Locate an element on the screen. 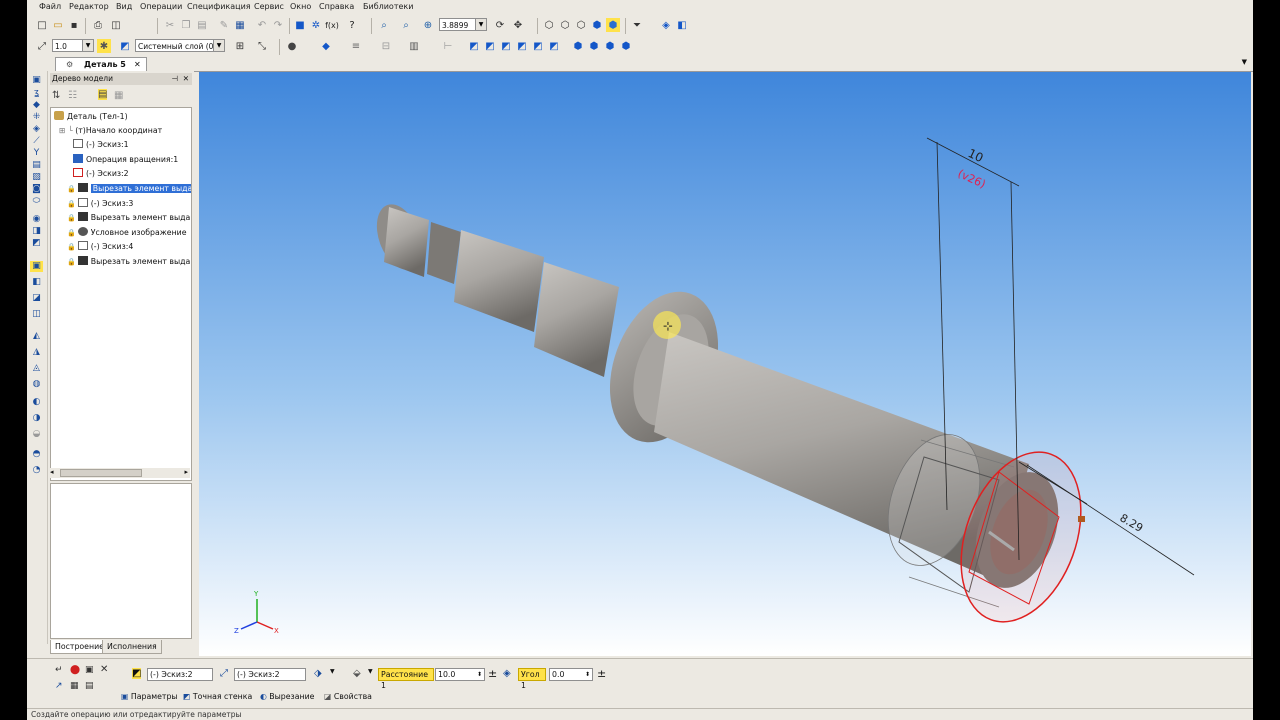 This screenshot has height=720, width=1280. properties-icon: ▦ is located at coordinates (240, 25).